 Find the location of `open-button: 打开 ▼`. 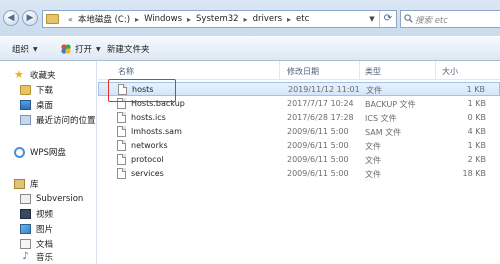

open-button: 打开 ▼ is located at coordinates (80, 49).